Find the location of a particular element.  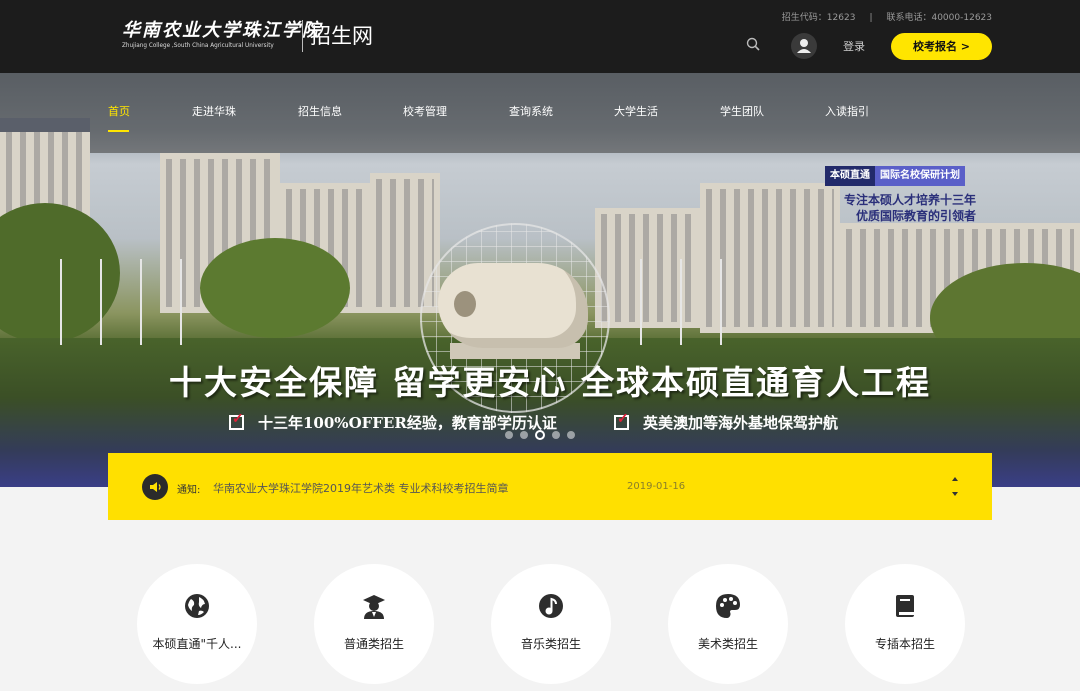

nav-item-student-teams: 学生团队 is located at coordinates (742, 111).